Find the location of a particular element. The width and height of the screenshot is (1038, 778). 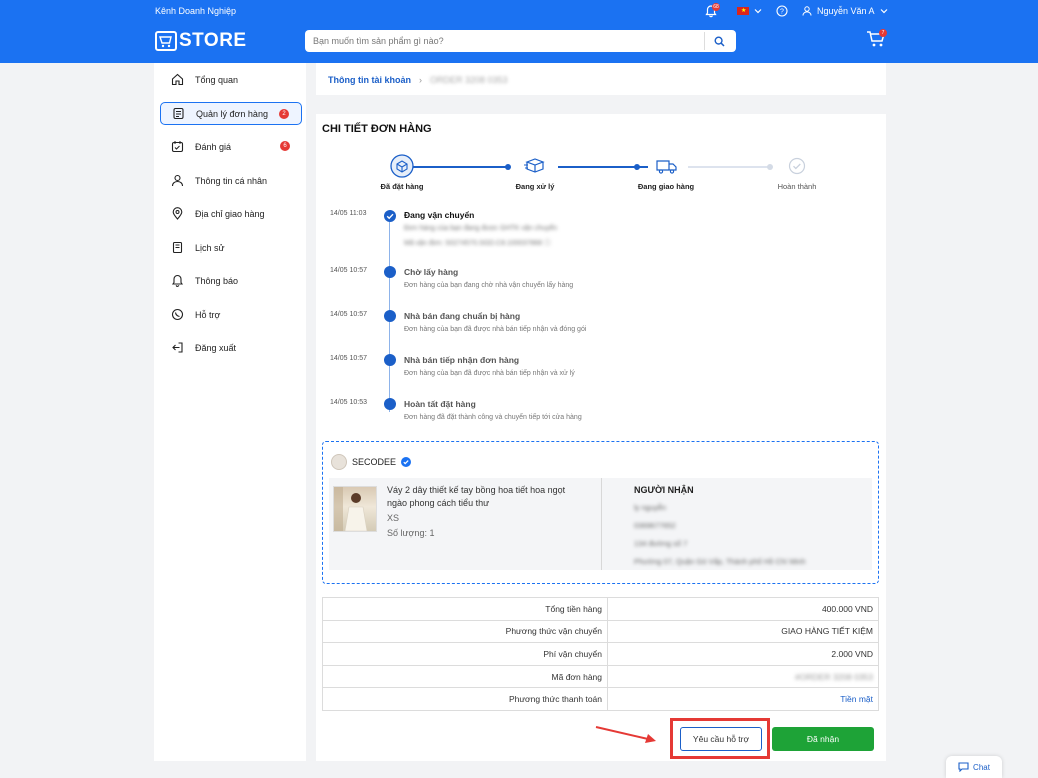

sidebar-item-logout: Đăng xuất is located at coordinates (231, 347).